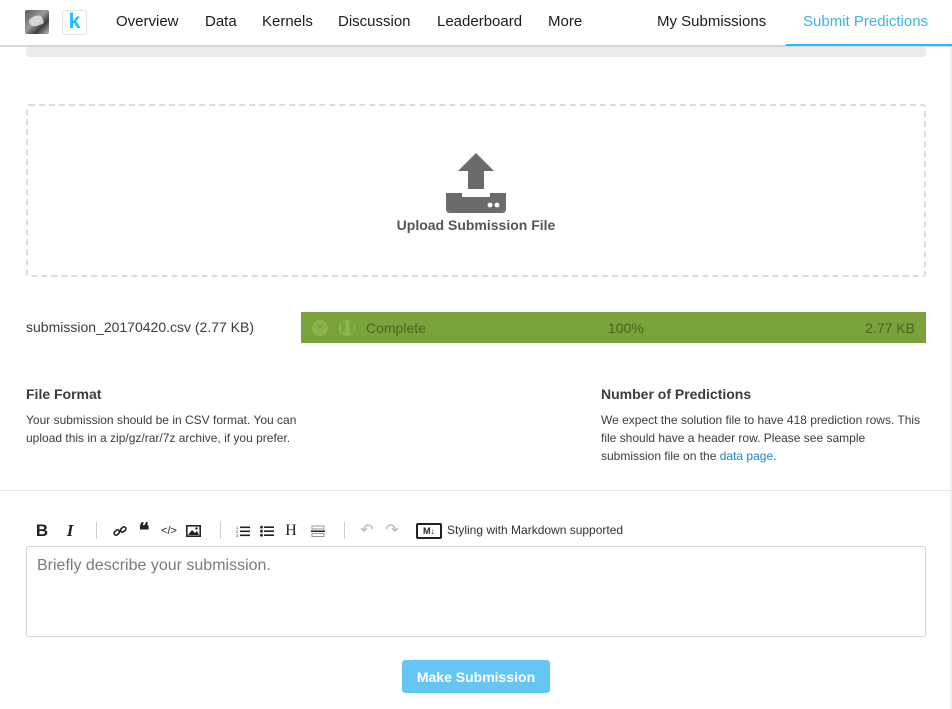 The height and width of the screenshot is (709, 952). I want to click on nav-my-submissions: My Submissions, so click(711, 21).